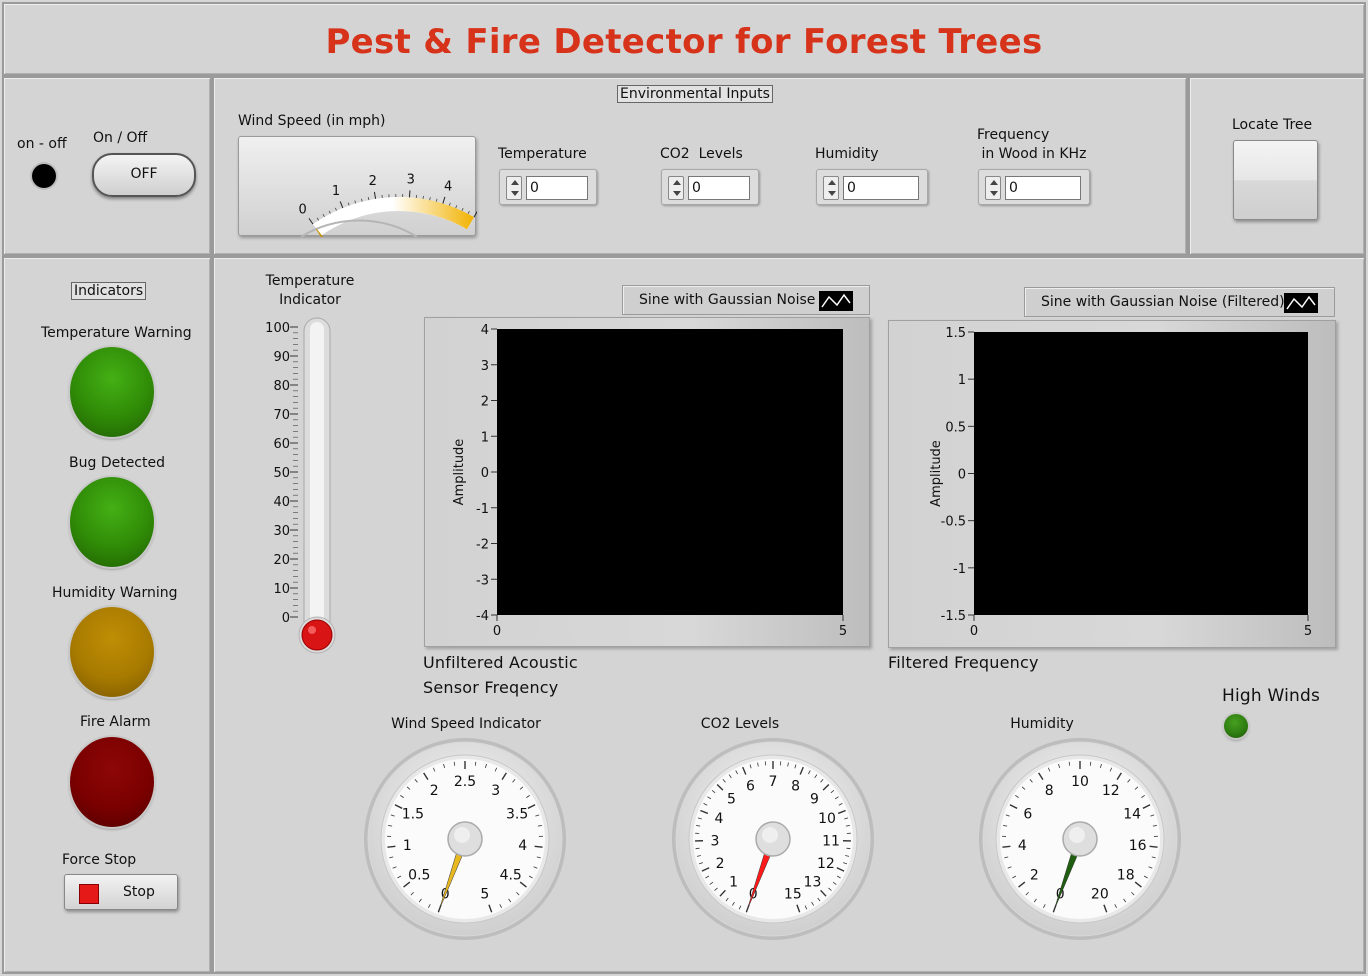  What do you see at coordinates (773, 782) in the screenshot?
I see `gauge-tick-label: 7` at bounding box center [773, 782].